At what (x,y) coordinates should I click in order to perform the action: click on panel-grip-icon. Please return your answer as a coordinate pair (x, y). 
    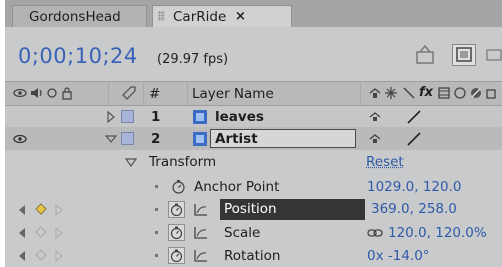
    Looking at the image, I should click on (161, 16).